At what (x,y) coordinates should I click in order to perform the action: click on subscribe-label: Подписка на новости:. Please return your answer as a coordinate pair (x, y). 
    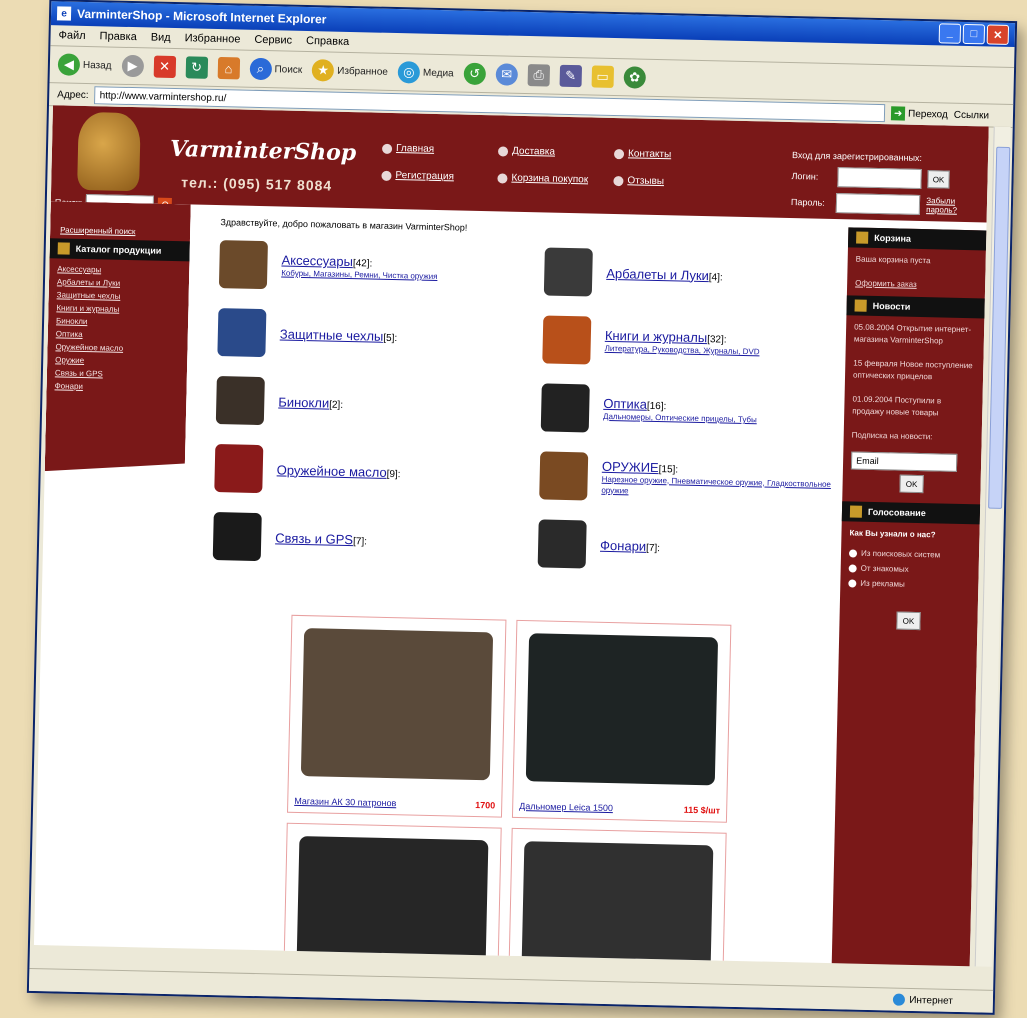
    Looking at the image, I should click on (892, 436).